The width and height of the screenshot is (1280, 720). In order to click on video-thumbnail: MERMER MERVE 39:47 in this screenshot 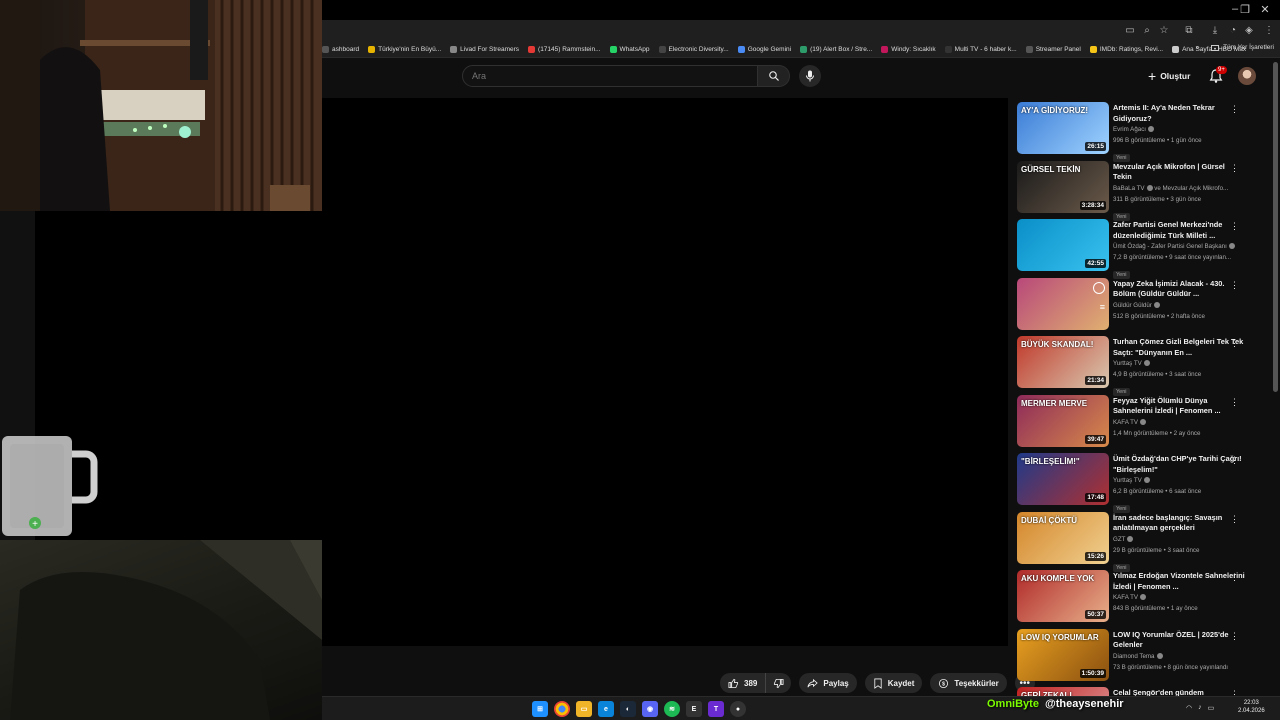, I will do `click(1063, 420)`.